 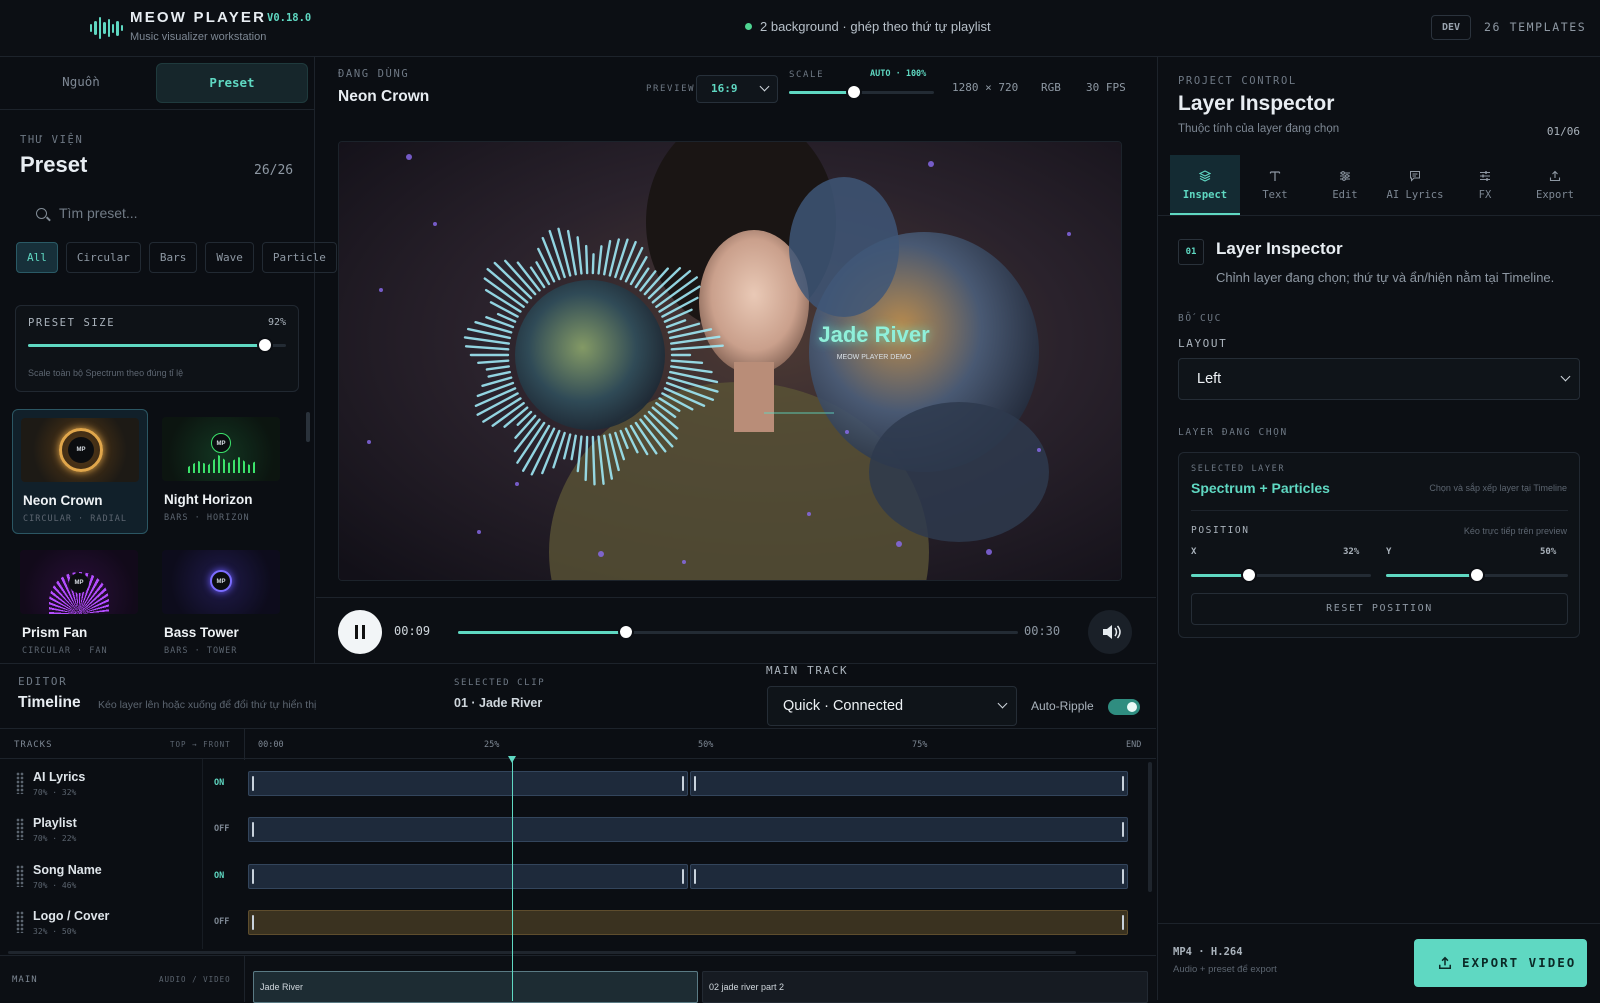 What do you see at coordinates (492, 745) in the screenshot?
I see `ruler-25: 25%` at bounding box center [492, 745].